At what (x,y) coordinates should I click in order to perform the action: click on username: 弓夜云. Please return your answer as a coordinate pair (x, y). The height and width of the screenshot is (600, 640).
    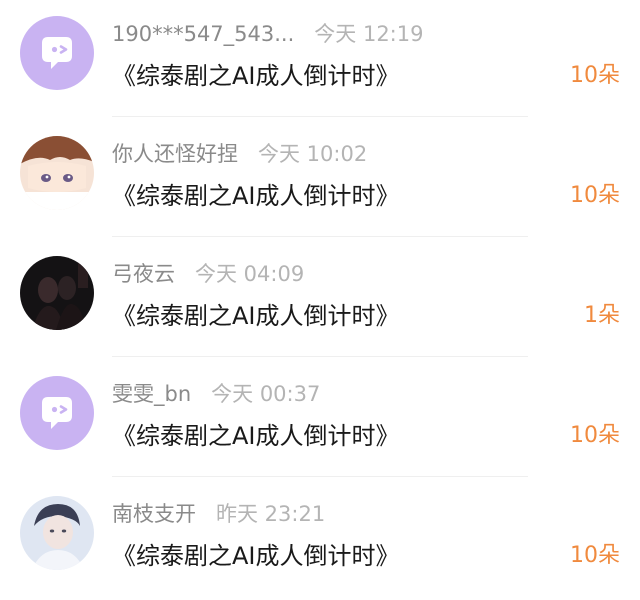
    Looking at the image, I should click on (143, 274).